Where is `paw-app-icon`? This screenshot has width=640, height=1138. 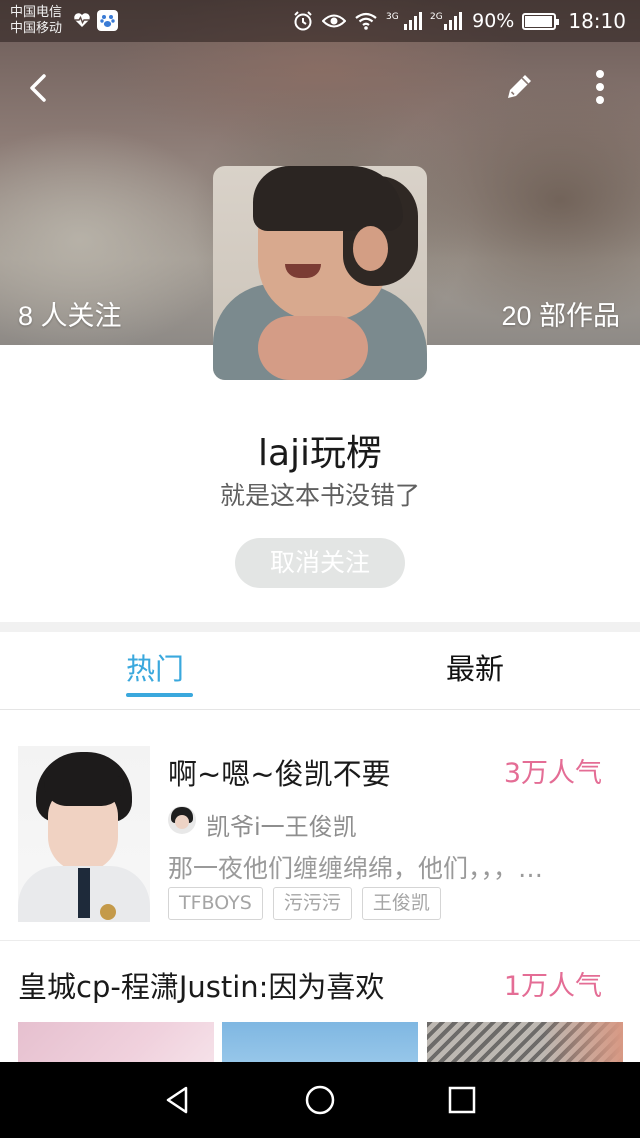 paw-app-icon is located at coordinates (107, 20).